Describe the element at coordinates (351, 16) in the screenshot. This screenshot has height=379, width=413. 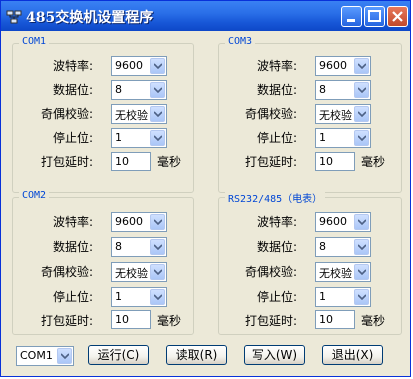
I see `minimize-button` at that location.